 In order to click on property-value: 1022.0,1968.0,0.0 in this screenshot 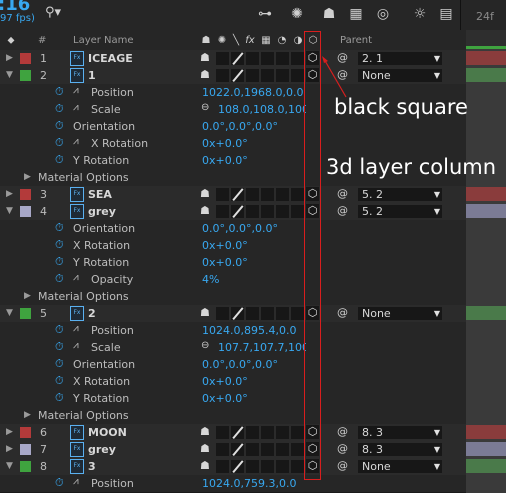, I will do `click(252, 92)`.